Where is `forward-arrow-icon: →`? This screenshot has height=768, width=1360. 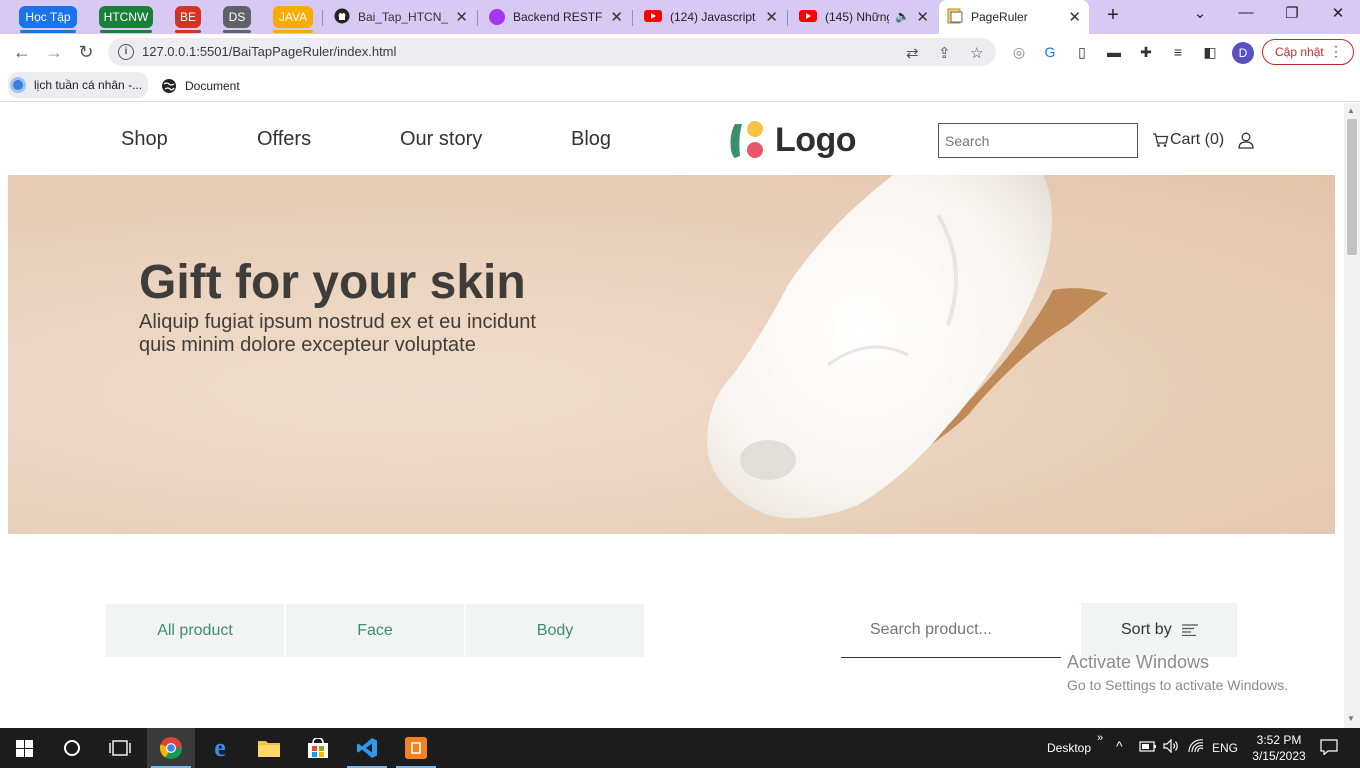 forward-arrow-icon: → is located at coordinates (54, 52).